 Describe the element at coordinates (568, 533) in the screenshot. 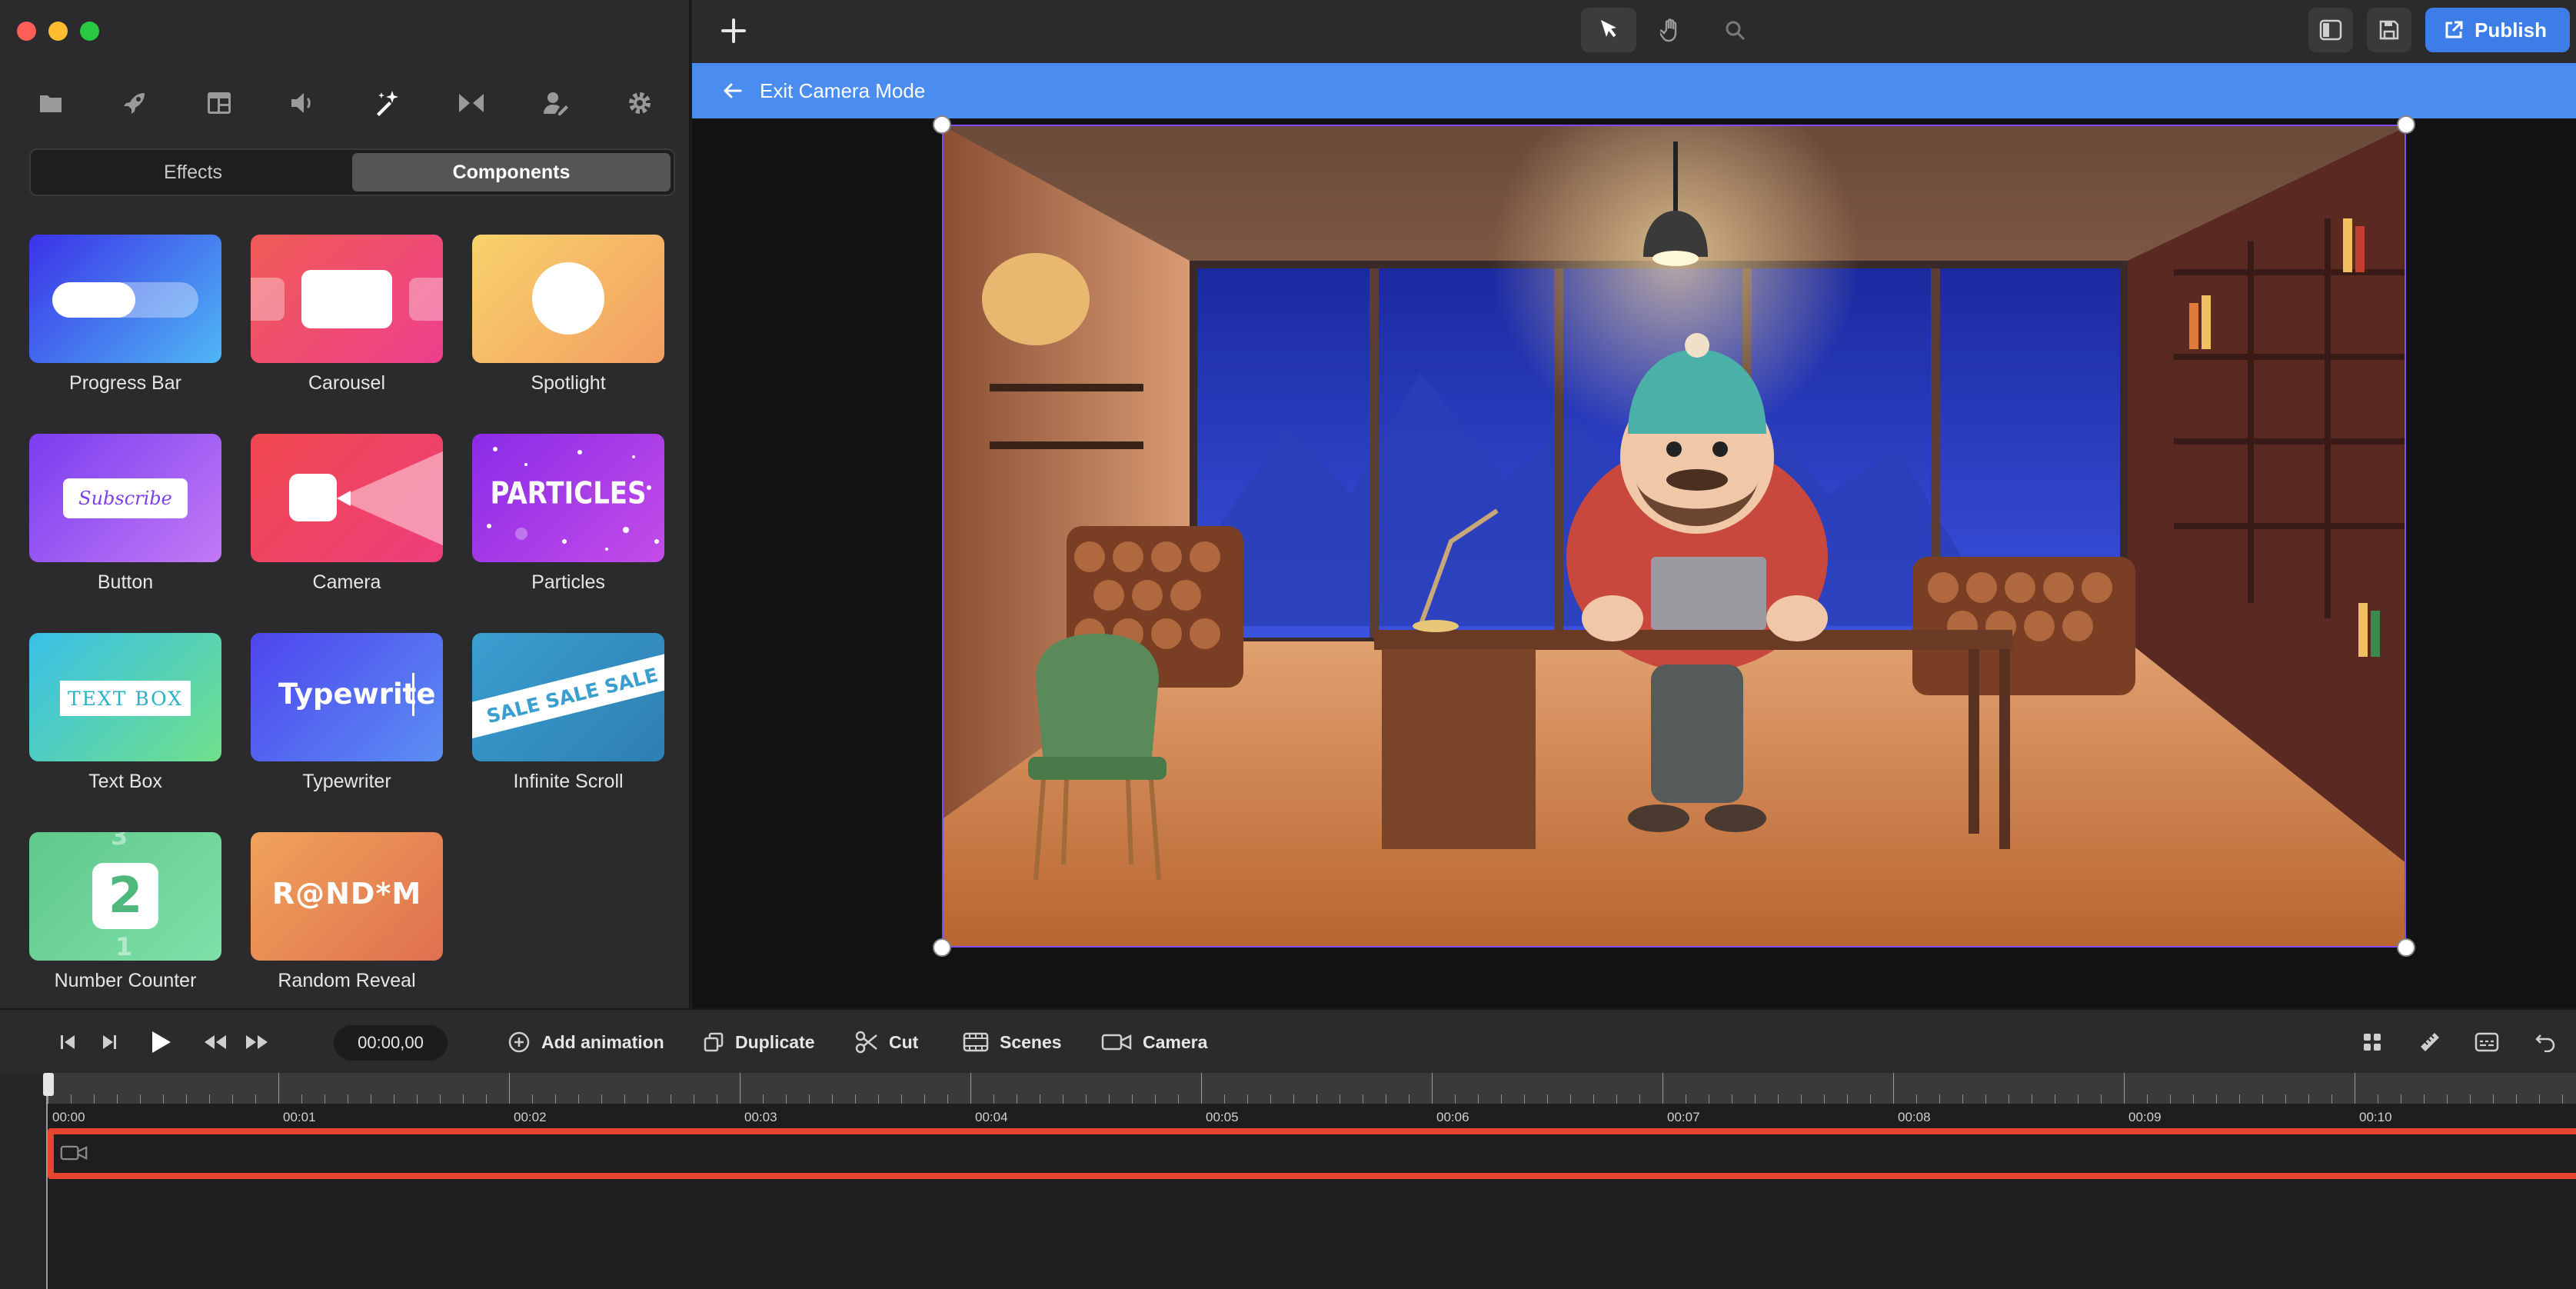

I see `component-particles: PARTICLES Particles` at that location.